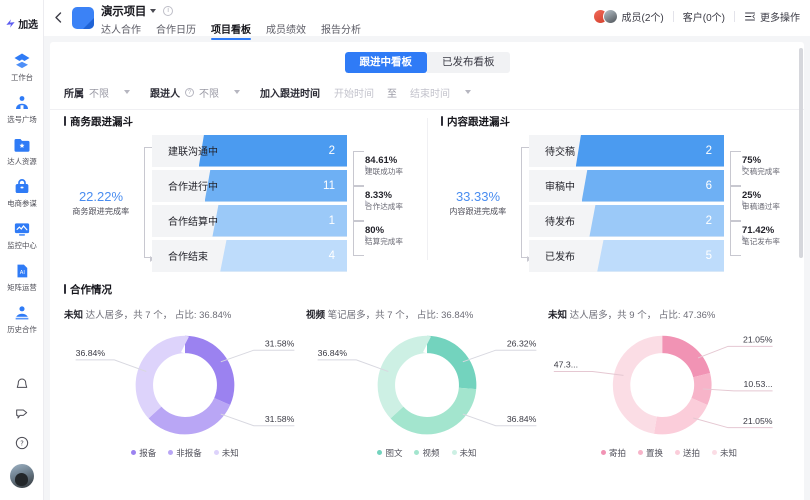  What do you see at coordinates (193, 152) in the screenshot?
I see `stage-label: 建联沟通中` at bounding box center [193, 152].